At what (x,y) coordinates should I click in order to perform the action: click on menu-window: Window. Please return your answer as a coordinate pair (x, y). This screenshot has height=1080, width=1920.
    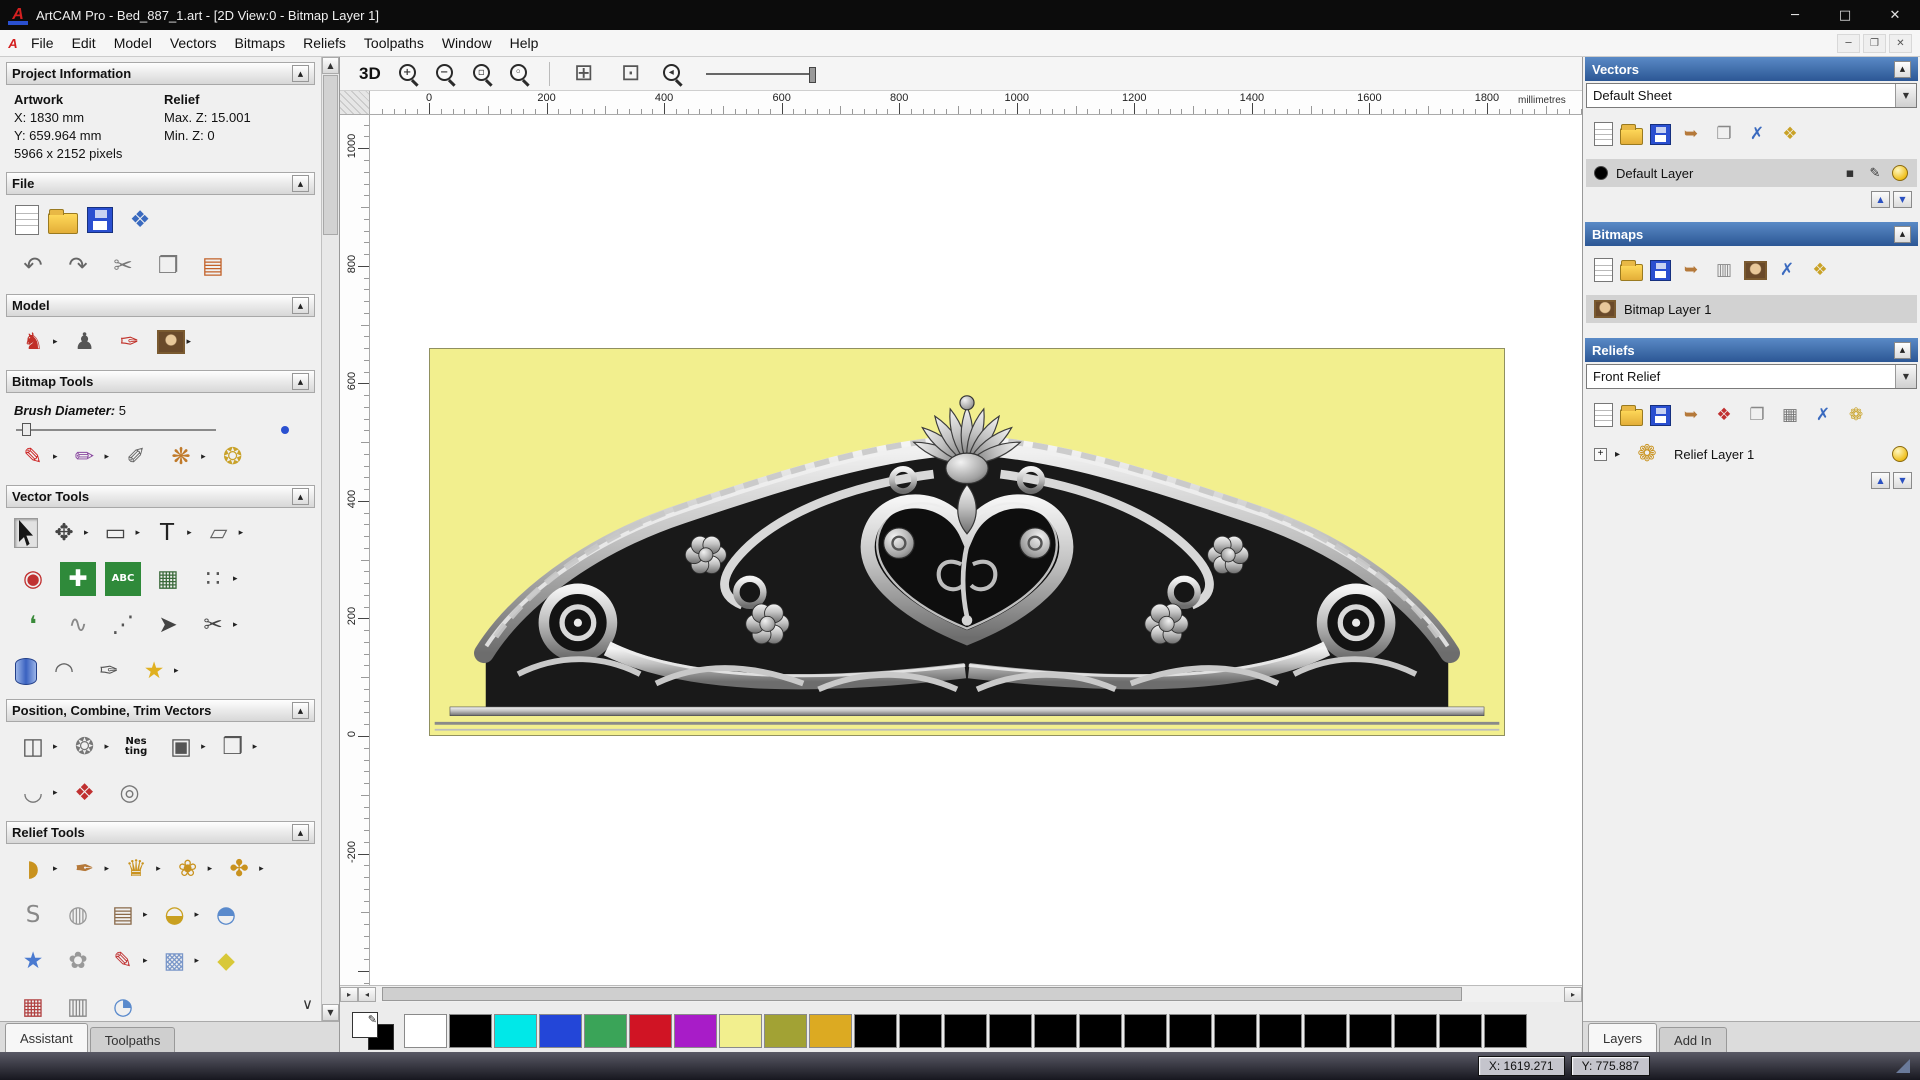
    Looking at the image, I should click on (467, 43).